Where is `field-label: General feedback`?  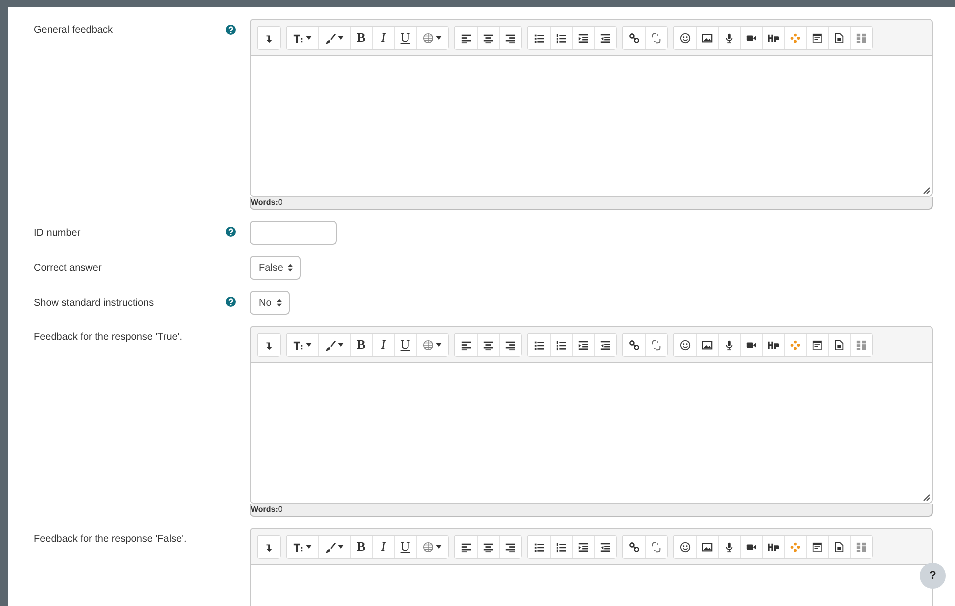 field-label: General feedback is located at coordinates (74, 30).